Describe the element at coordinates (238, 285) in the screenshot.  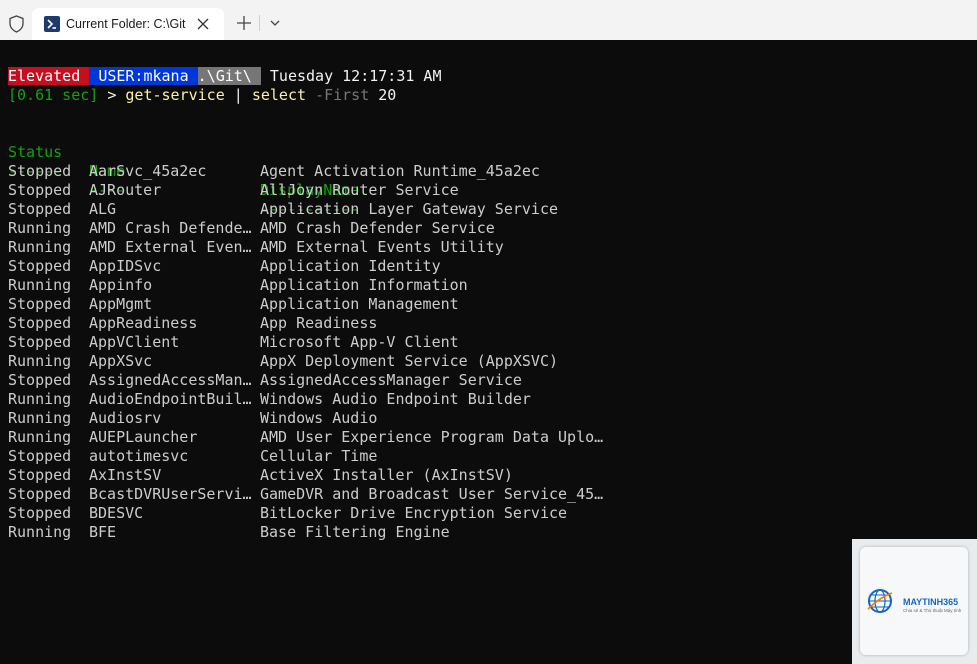
I see `table-row: Running Appinfo Application Information` at that location.